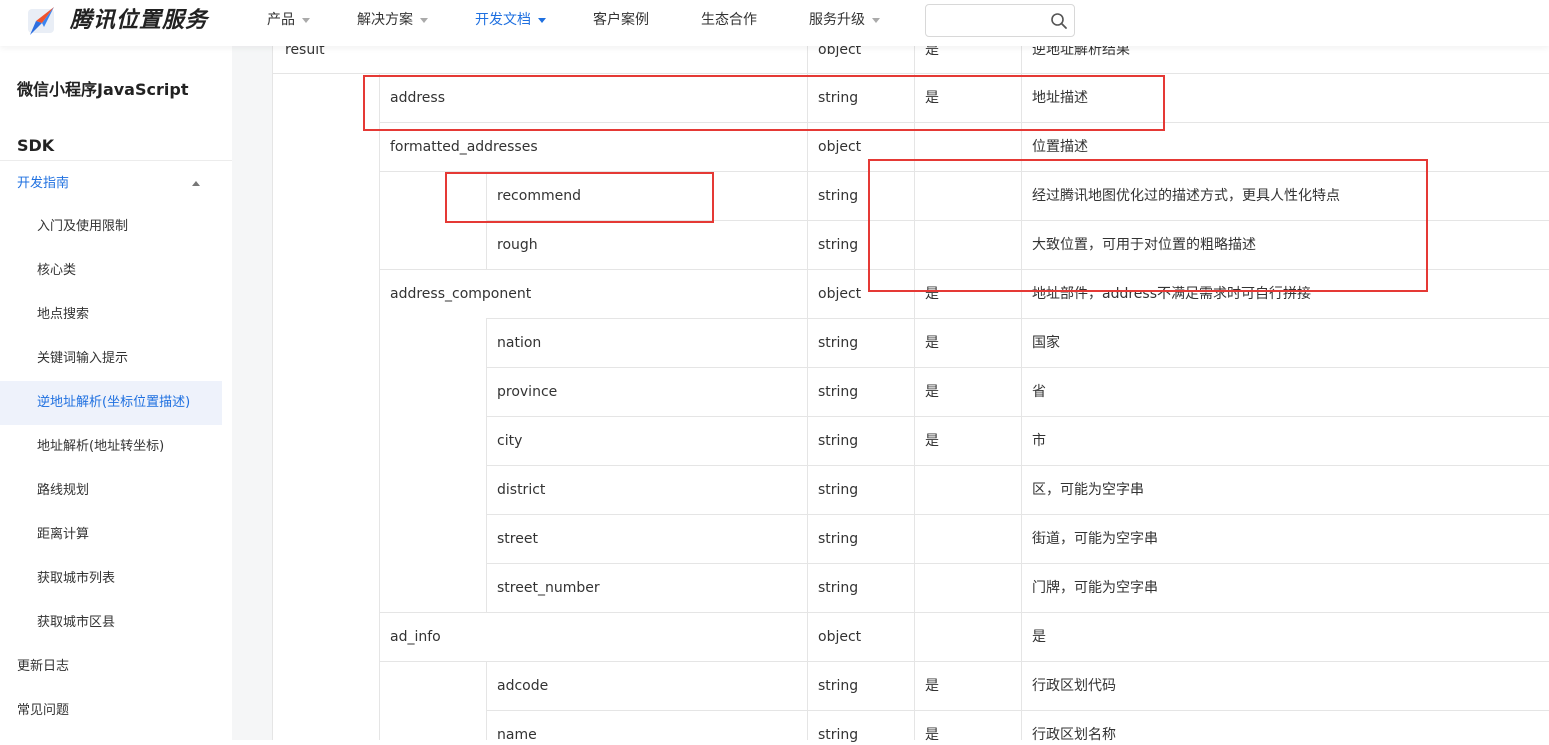 The width and height of the screenshot is (1549, 745). I want to click on tencent-location-logo-icon, so click(42, 21).